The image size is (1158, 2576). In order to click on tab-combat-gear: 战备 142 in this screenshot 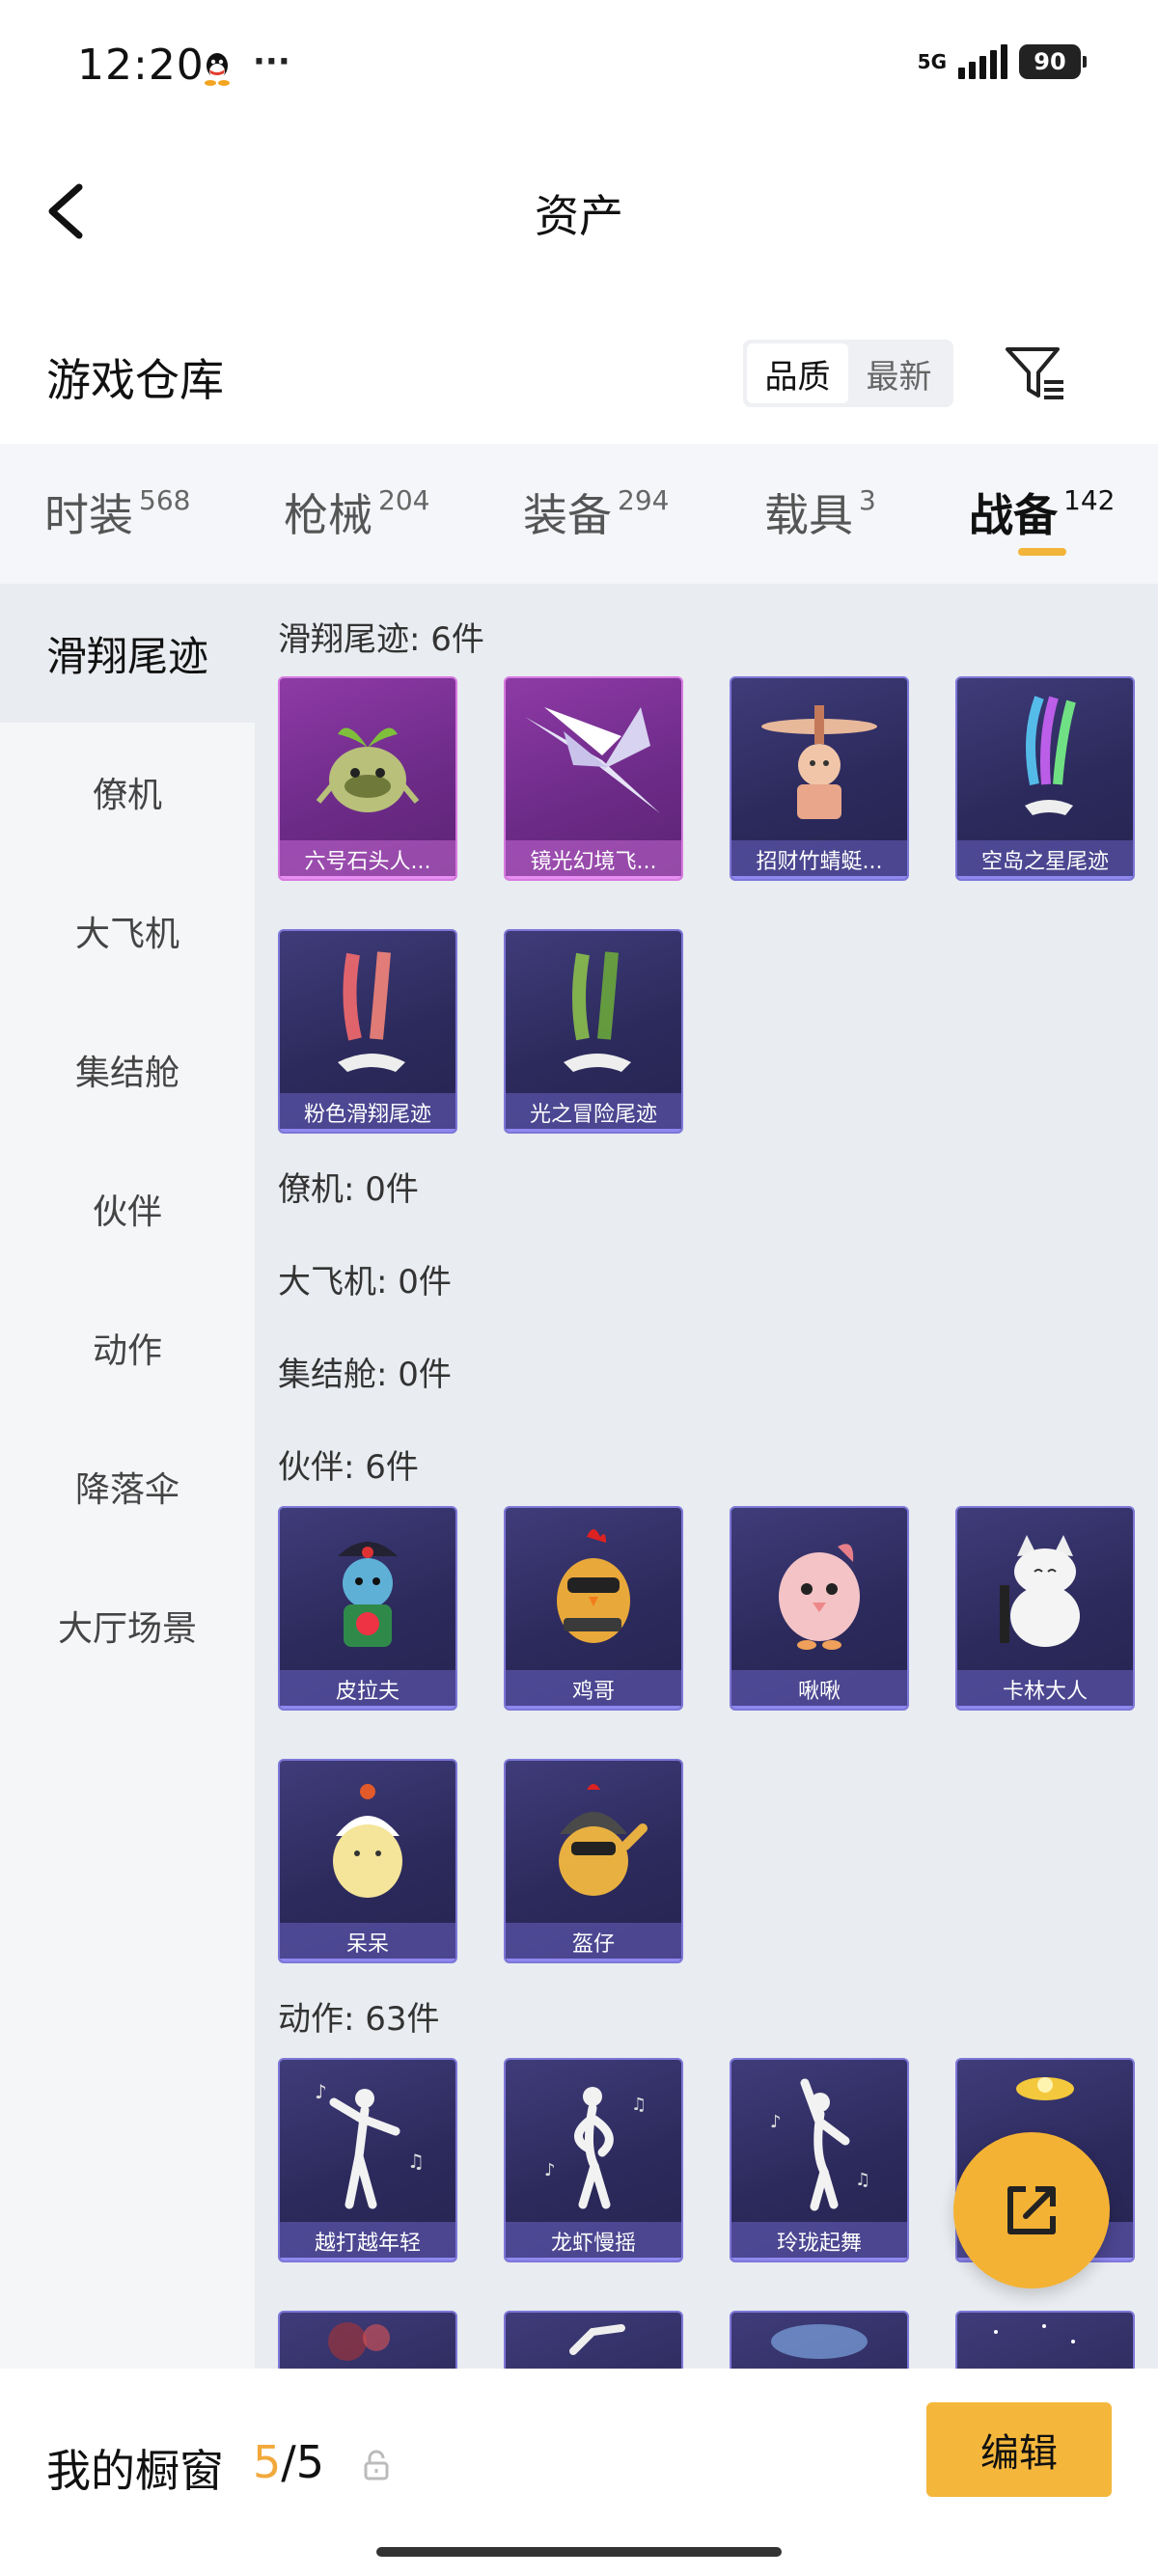, I will do `click(1042, 512)`.